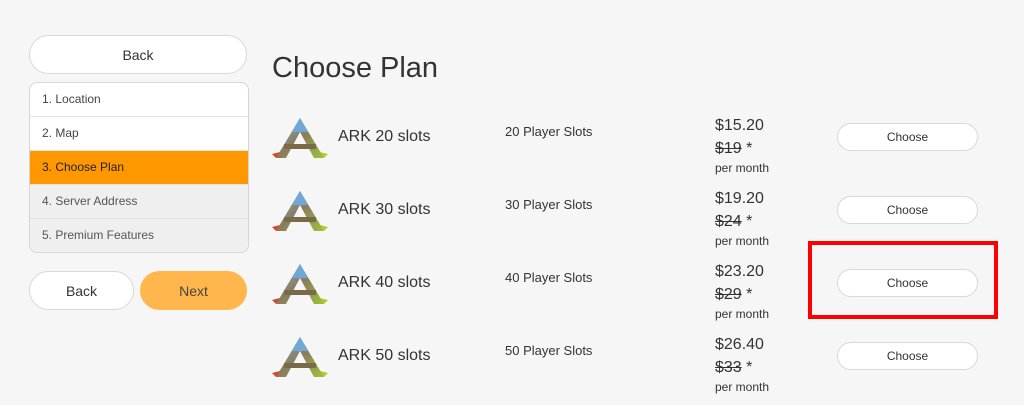 This screenshot has height=405, width=1024. Describe the element at coordinates (755, 222) in the screenshot. I see `price-original: $24 *` at that location.